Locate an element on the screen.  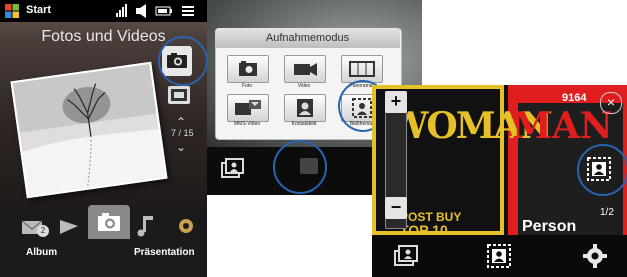
contact-picture-icon is located at coordinates (305, 108).